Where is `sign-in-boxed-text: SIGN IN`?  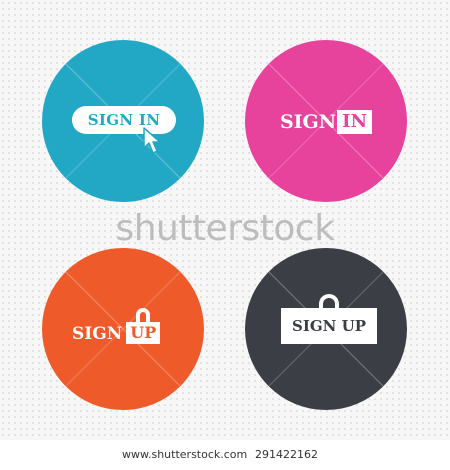 sign-in-boxed-text: SIGN IN is located at coordinates (326, 122).